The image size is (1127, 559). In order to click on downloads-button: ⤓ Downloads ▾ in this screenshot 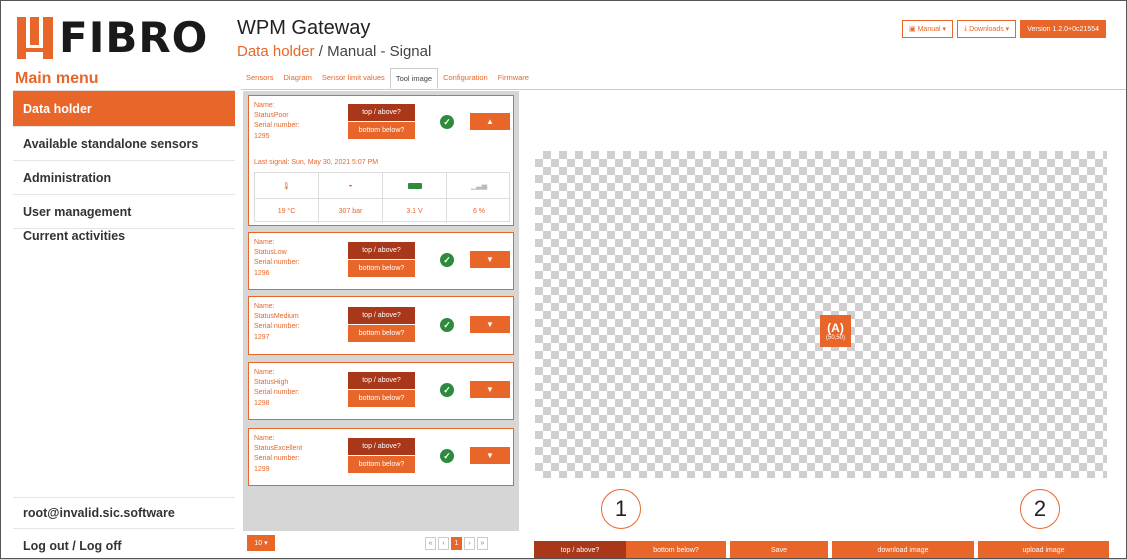, I will do `click(987, 29)`.